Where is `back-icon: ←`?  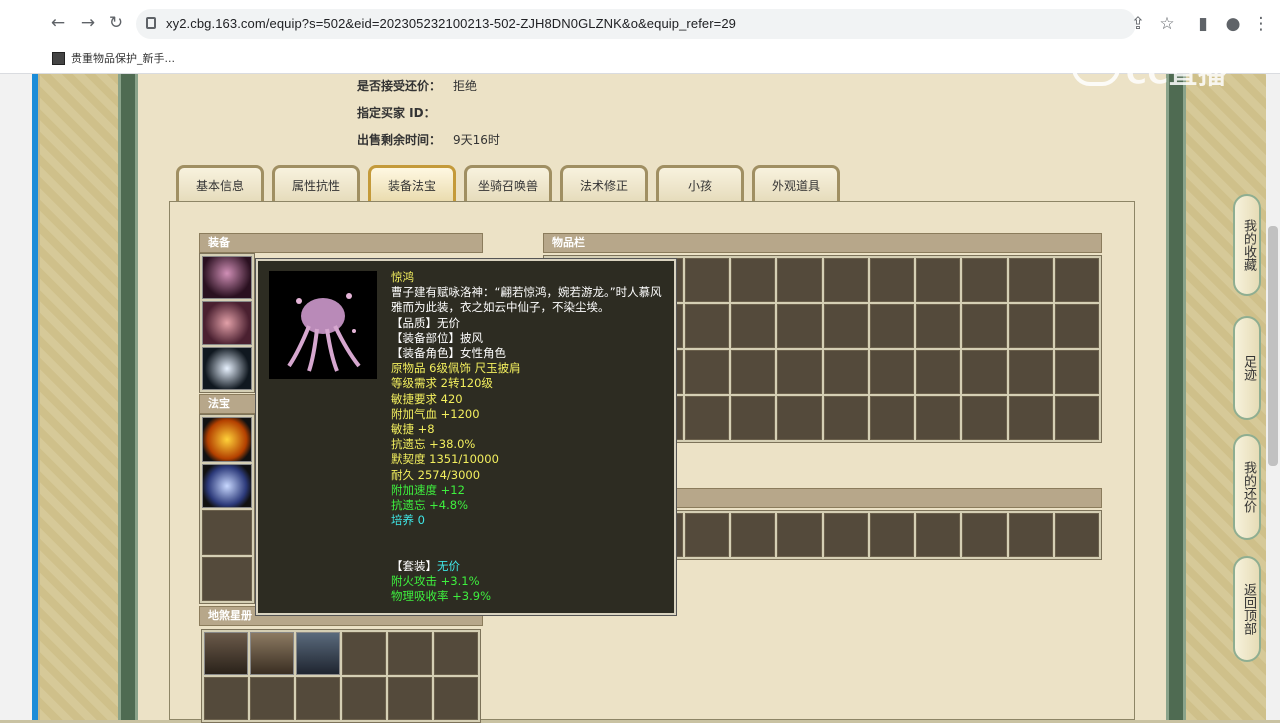 back-icon: ← is located at coordinates (58, 23).